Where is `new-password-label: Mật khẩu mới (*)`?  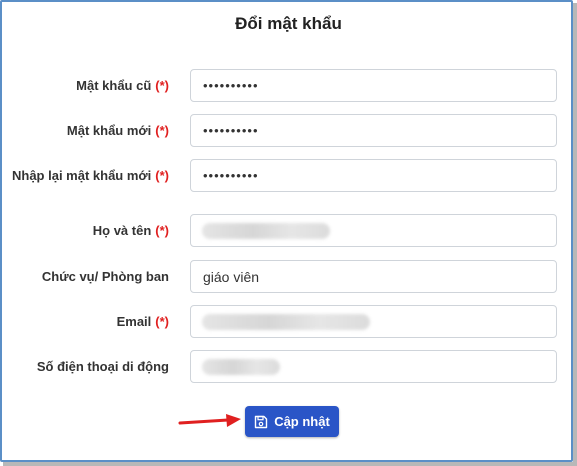
new-password-label: Mật khẩu mới (*) is located at coordinates (117, 130).